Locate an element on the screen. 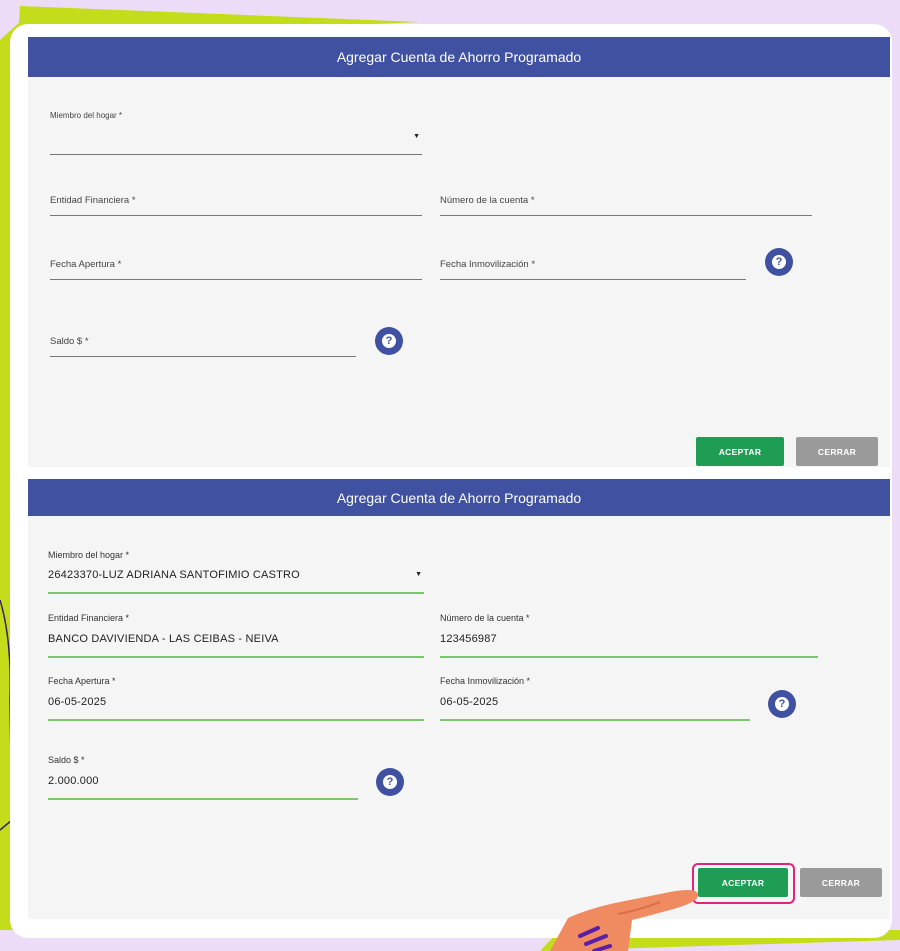 This screenshot has height=951, width=900. opening-date-value: 06-05-2025 is located at coordinates (77, 702).